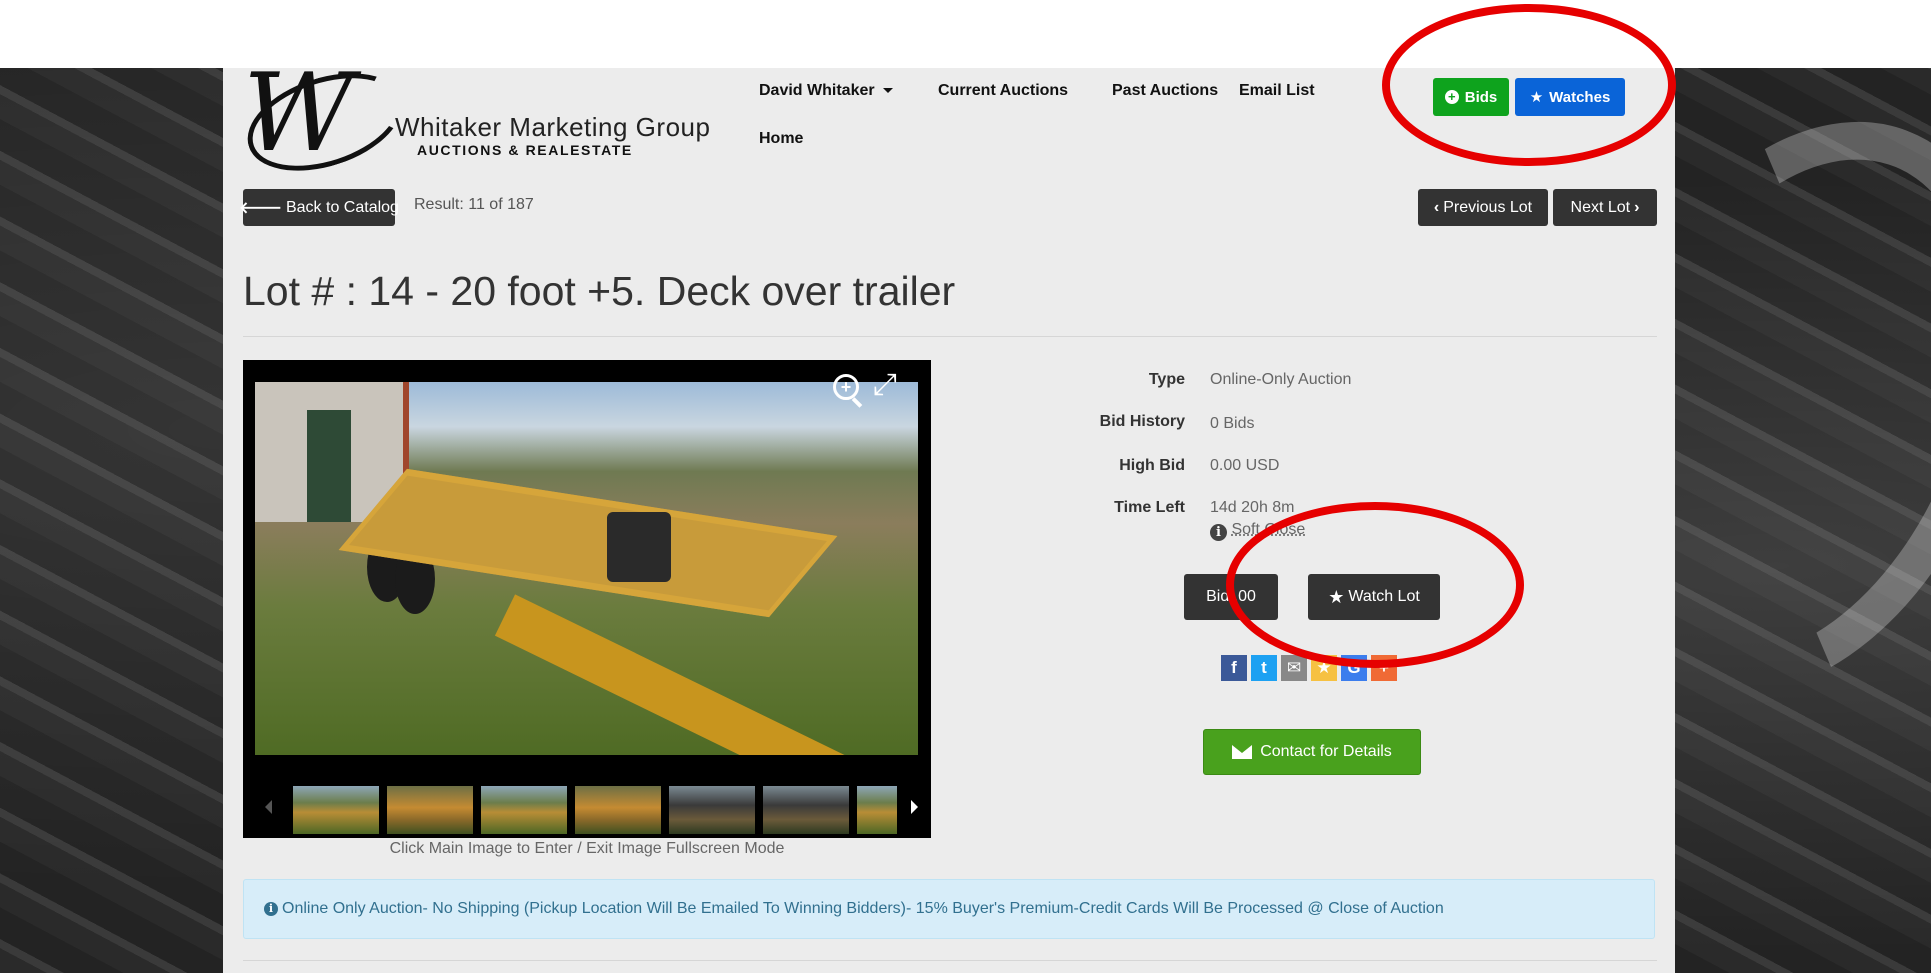 The width and height of the screenshot is (1931, 973). Describe the element at coordinates (885, 385) in the screenshot. I see `fullscreen-expand-icon: ⤢` at that location.